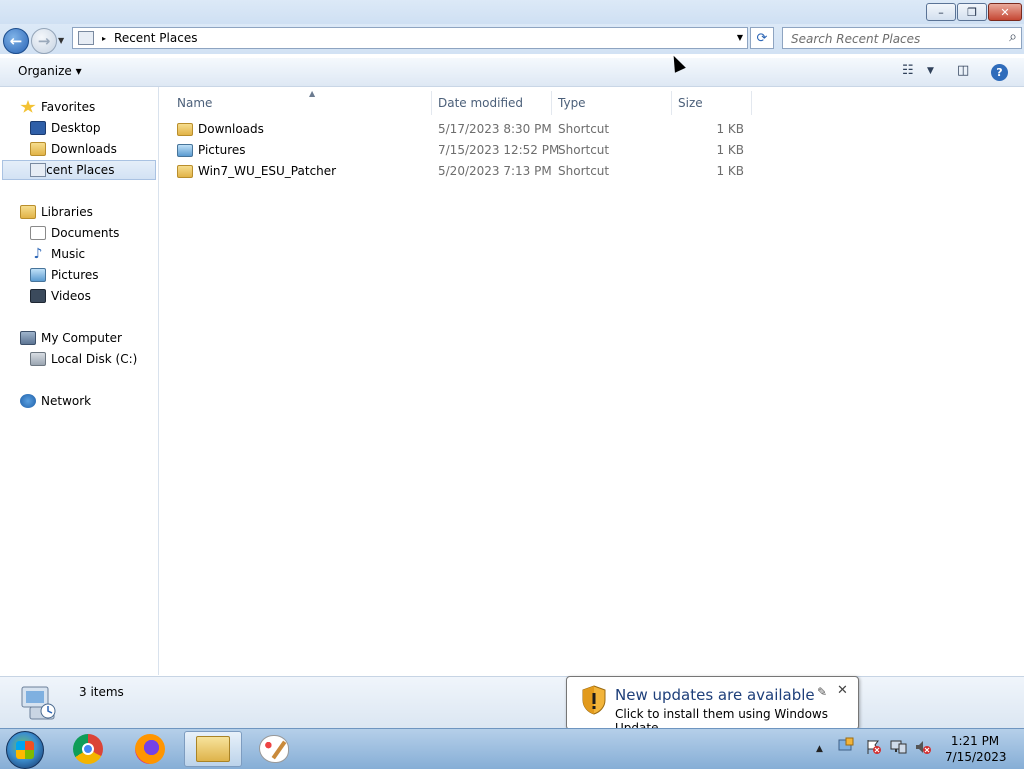 Image resolution: width=1024 pixels, height=769 pixels. I want to click on sidebar-item-documents: Documents, so click(74, 233).